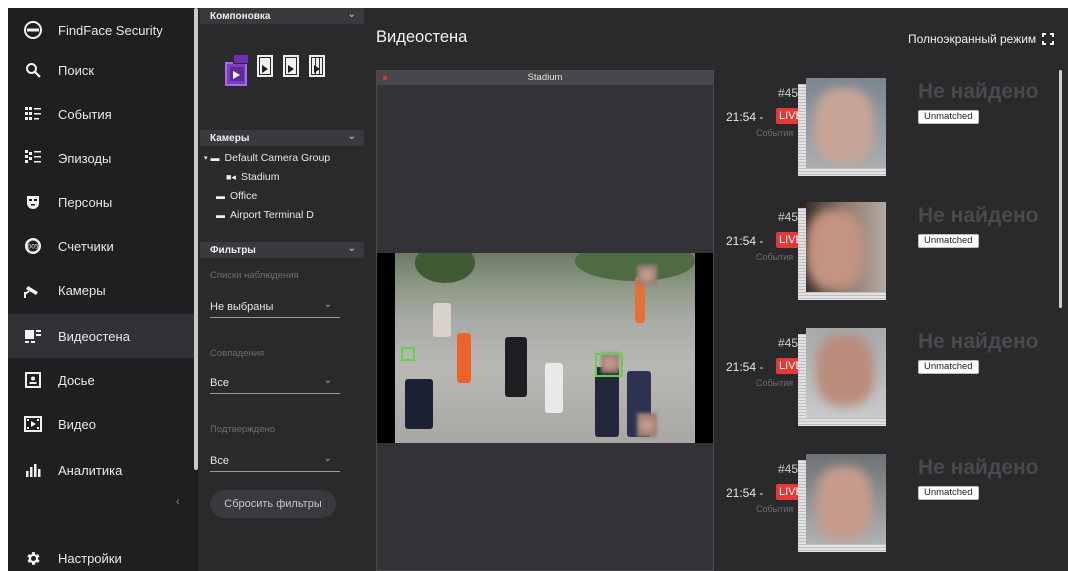 Image resolution: width=1068 pixels, height=571 pixels. What do you see at coordinates (196, 239) in the screenshot?
I see `sidebar-scrollbar` at bounding box center [196, 239].